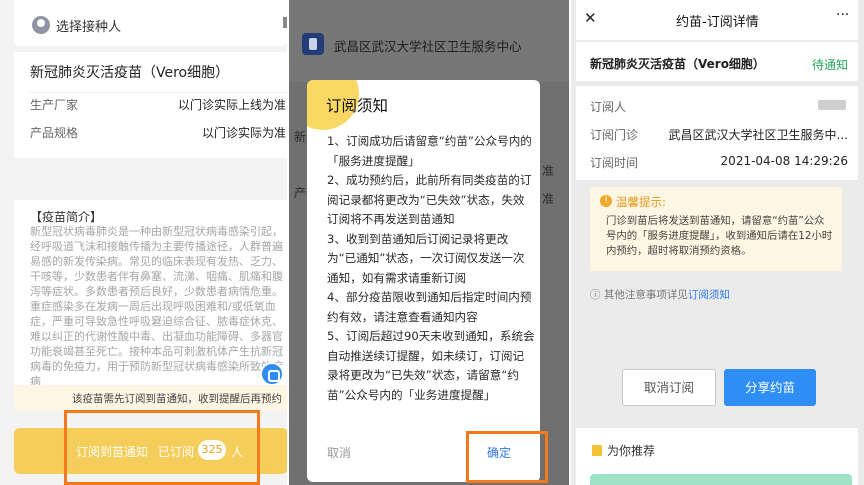  What do you see at coordinates (54, 105) in the screenshot?
I see `manufacturer-label: 生产厂家` at bounding box center [54, 105].